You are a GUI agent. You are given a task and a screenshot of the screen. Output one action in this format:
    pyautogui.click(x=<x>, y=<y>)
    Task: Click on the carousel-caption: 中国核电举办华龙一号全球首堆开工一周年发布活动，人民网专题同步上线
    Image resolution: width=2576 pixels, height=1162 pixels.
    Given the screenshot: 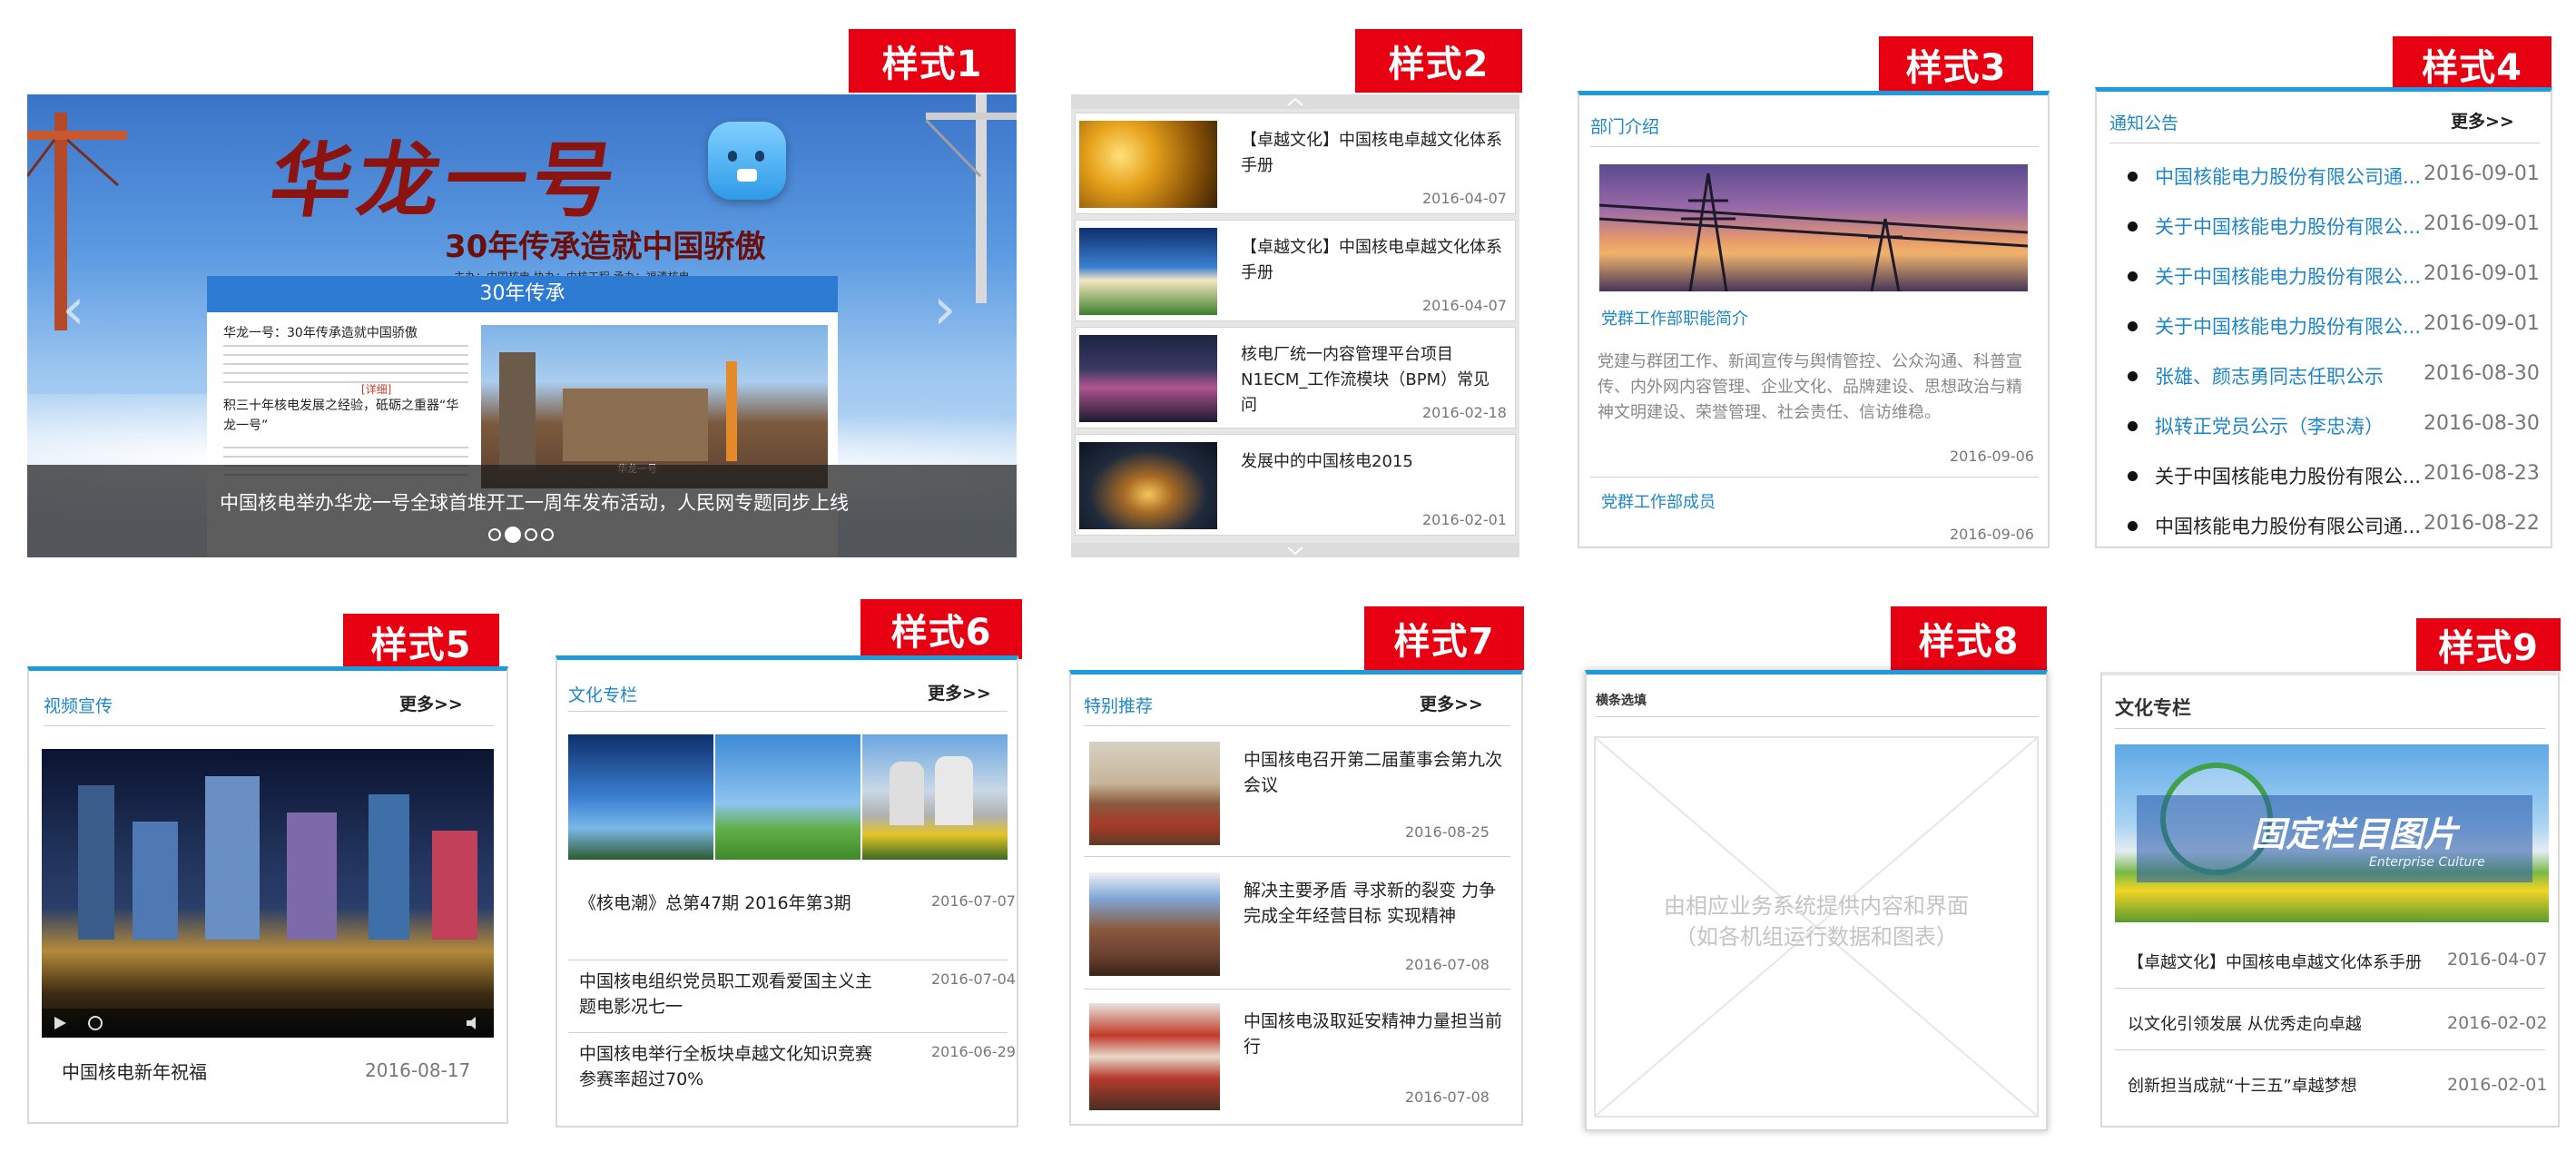 What is the action you would take?
    pyautogui.click(x=534, y=502)
    